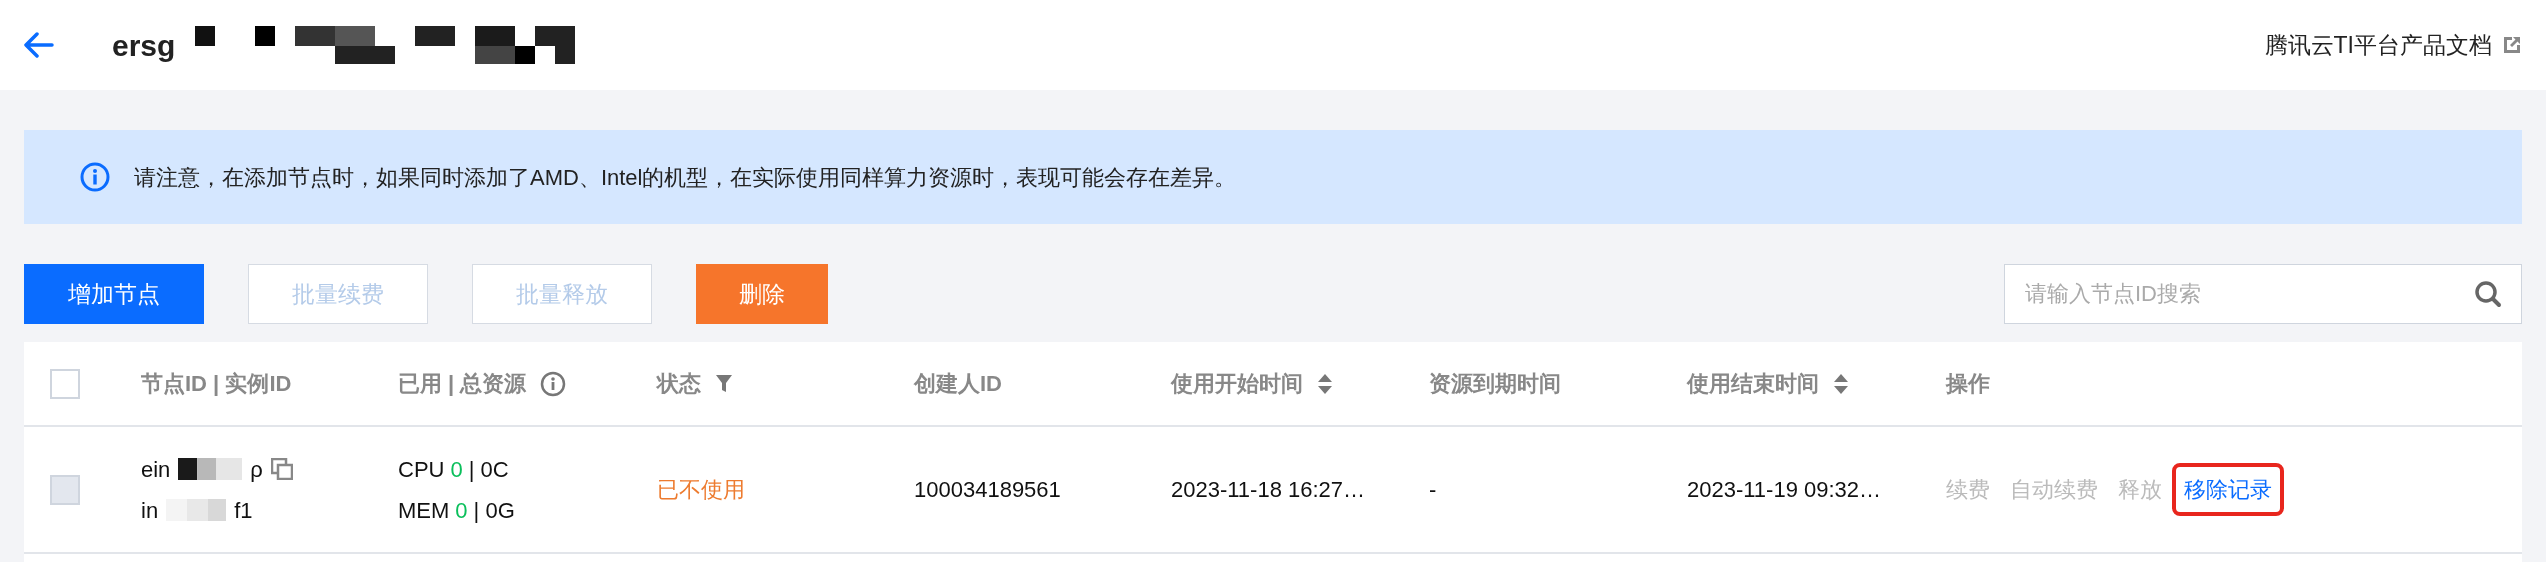 The image size is (2546, 562). What do you see at coordinates (424, 510) in the screenshot?
I see `resource-label: MEM` at bounding box center [424, 510].